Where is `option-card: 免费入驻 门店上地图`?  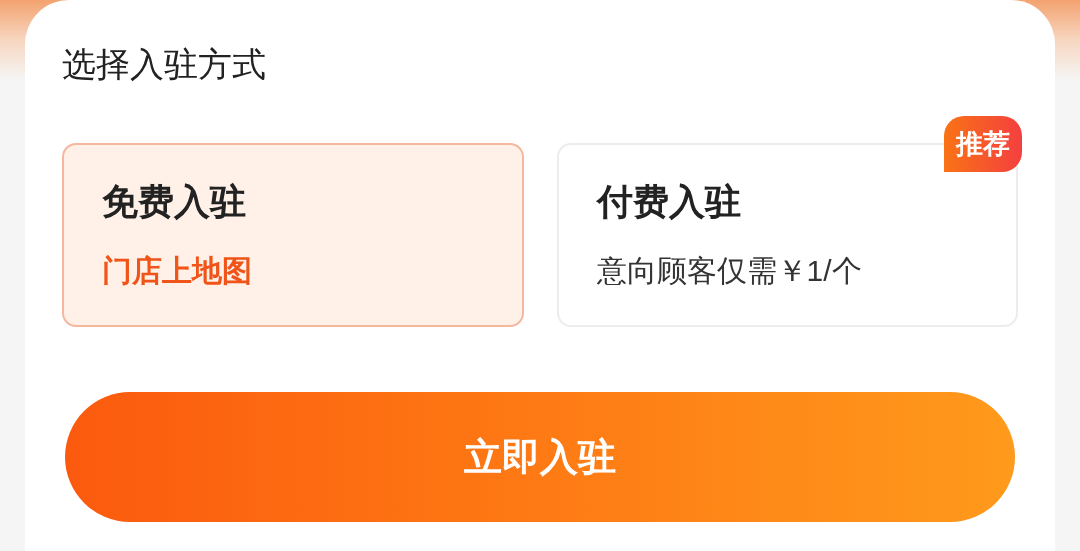 option-card: 免费入驻 门店上地图 is located at coordinates (293, 235).